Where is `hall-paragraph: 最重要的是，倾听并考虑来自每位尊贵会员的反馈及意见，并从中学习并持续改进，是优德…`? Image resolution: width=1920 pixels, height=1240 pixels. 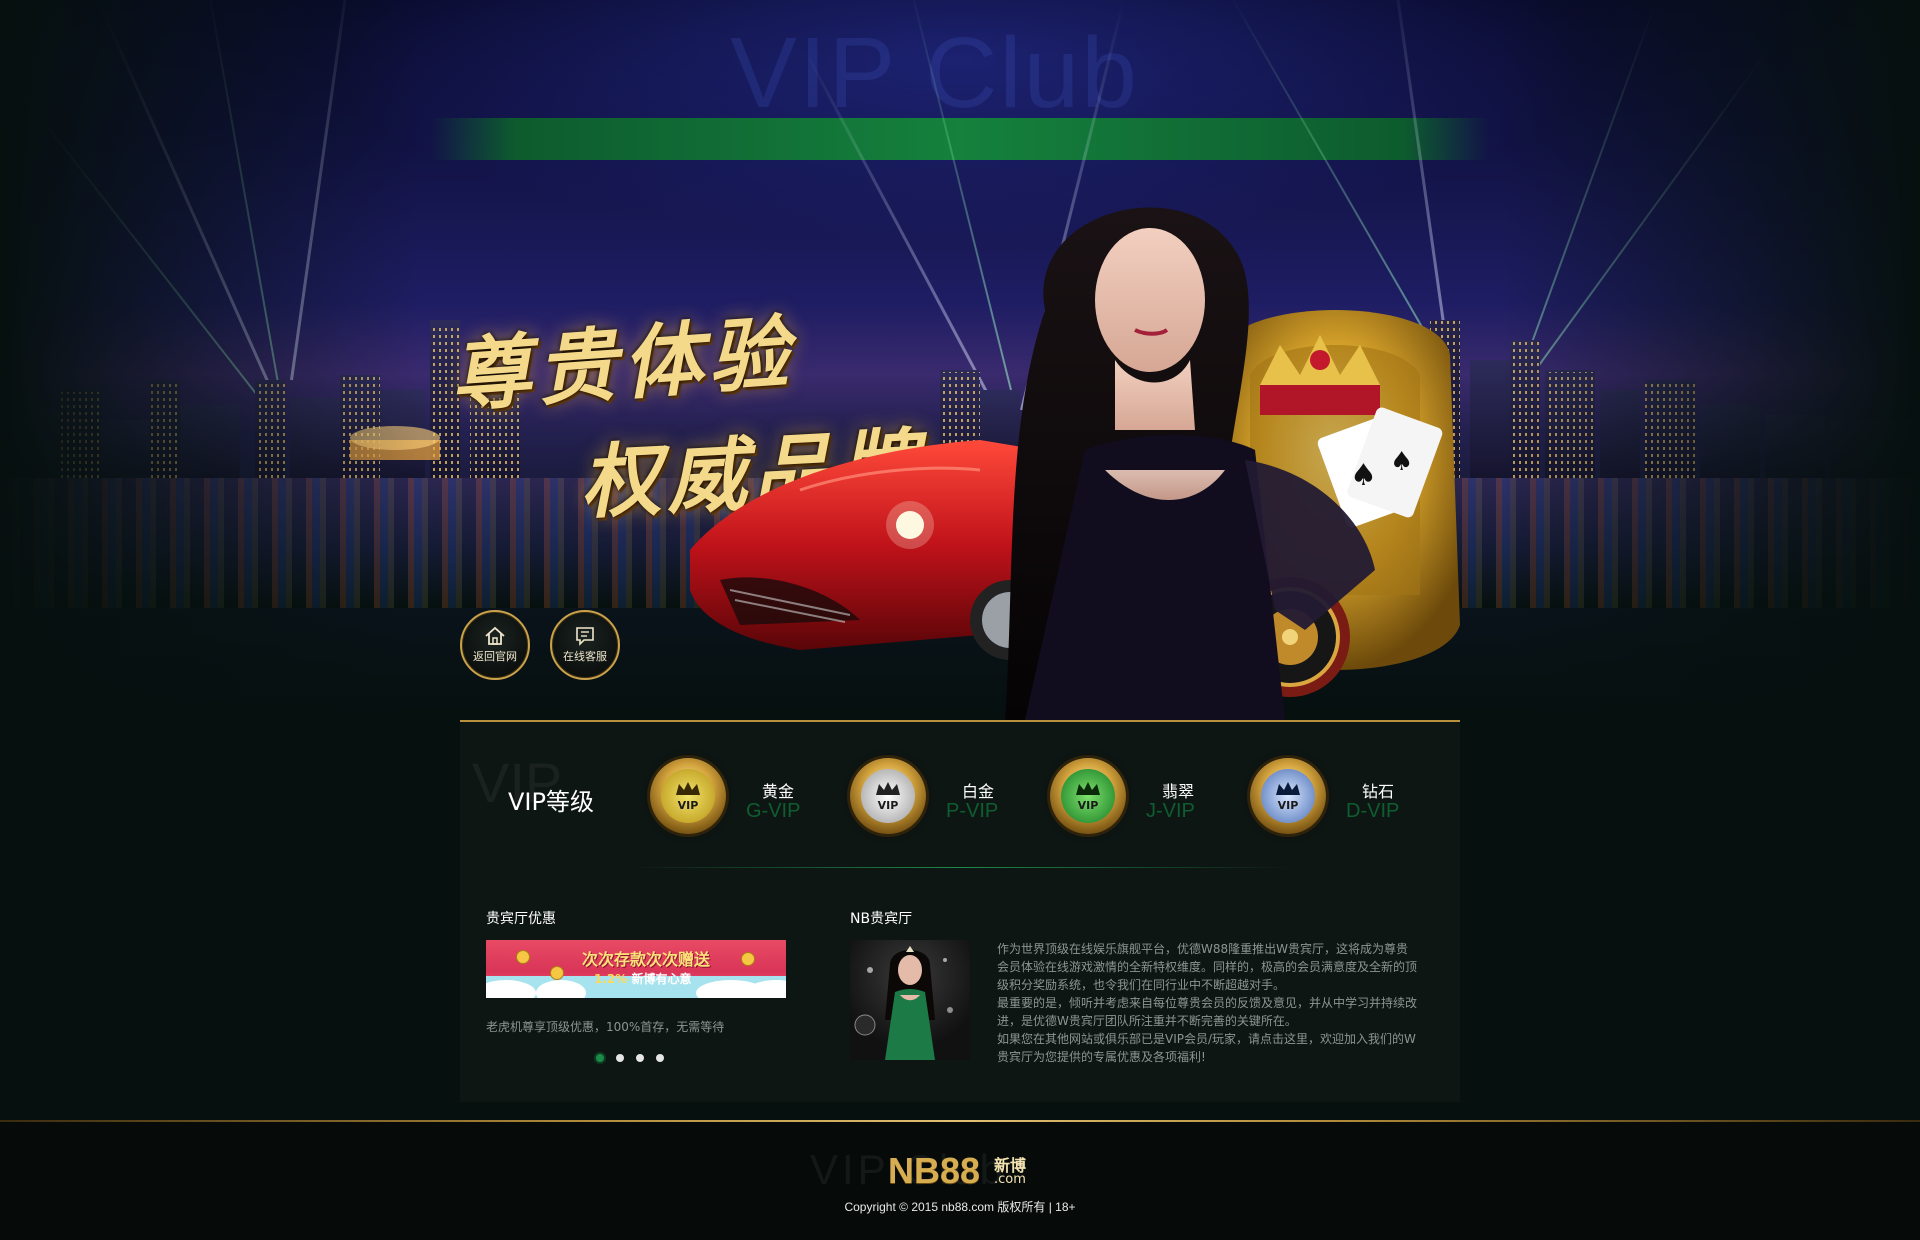
hall-paragraph: 最重要的是，倾听并考虑来自每位尊贵会员的反馈及意见，并从中学习并持续改进，是优德… is located at coordinates (1207, 1012).